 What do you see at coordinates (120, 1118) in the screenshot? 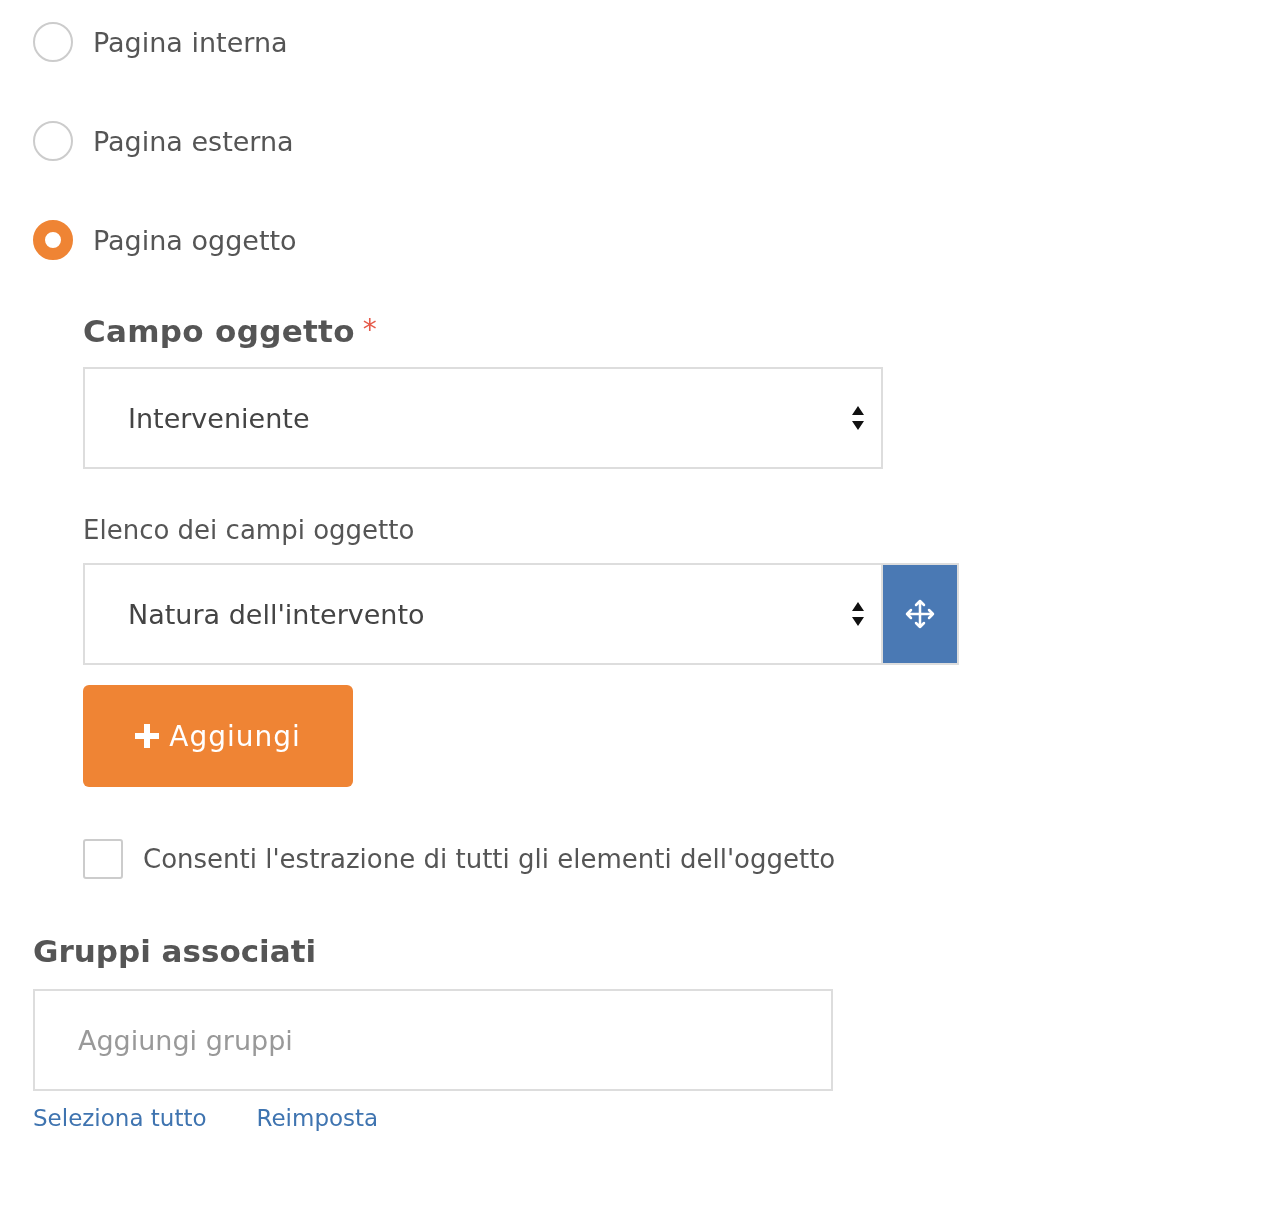
I see `text-link: Seleziona tutto` at bounding box center [120, 1118].